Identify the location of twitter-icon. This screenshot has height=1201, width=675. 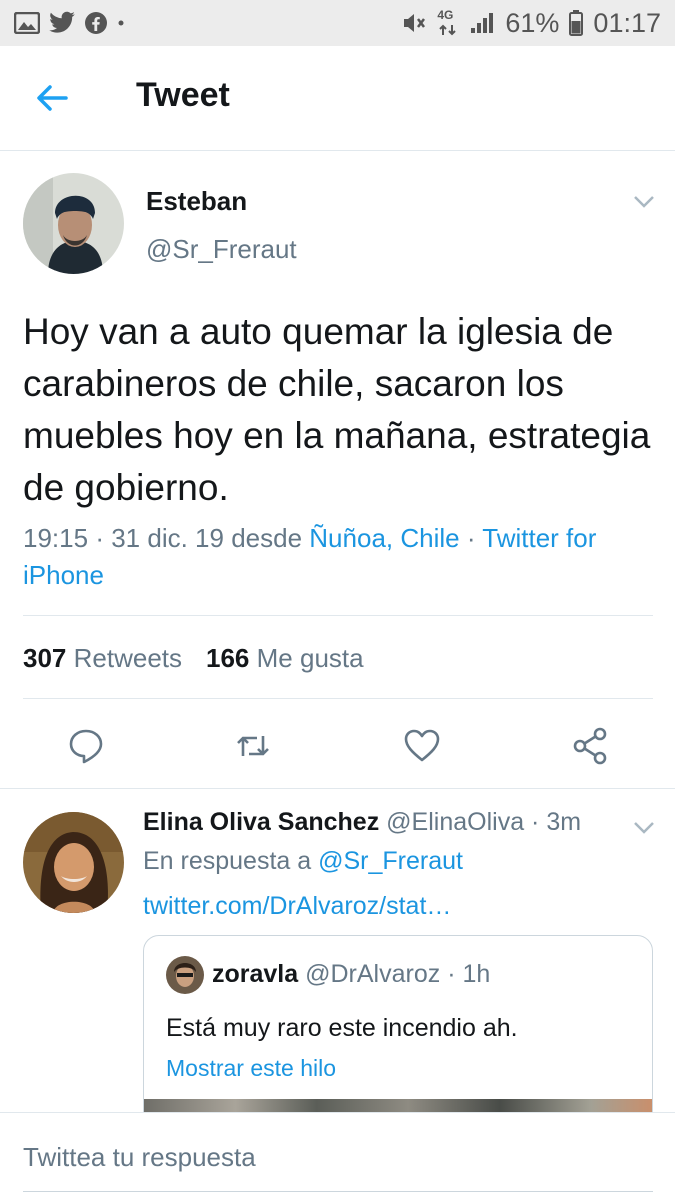
(62, 23).